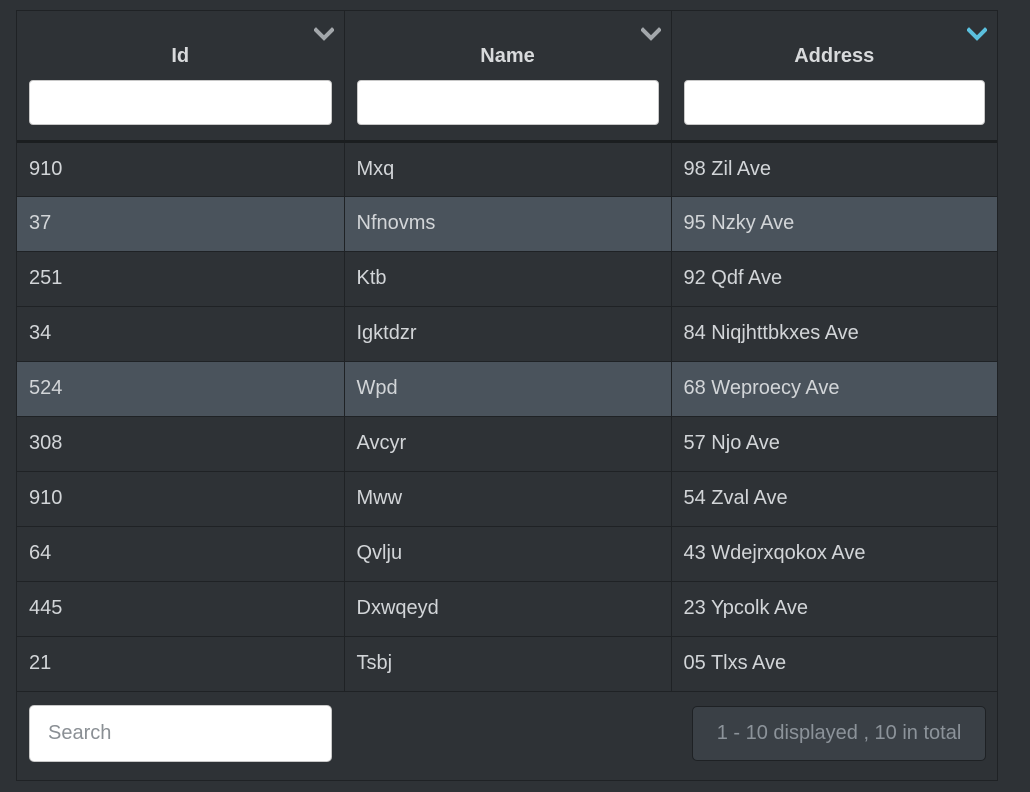 The image size is (1030, 792). I want to click on table-row: 37 Nfnovms 95 Nzky Ave, so click(507, 224).